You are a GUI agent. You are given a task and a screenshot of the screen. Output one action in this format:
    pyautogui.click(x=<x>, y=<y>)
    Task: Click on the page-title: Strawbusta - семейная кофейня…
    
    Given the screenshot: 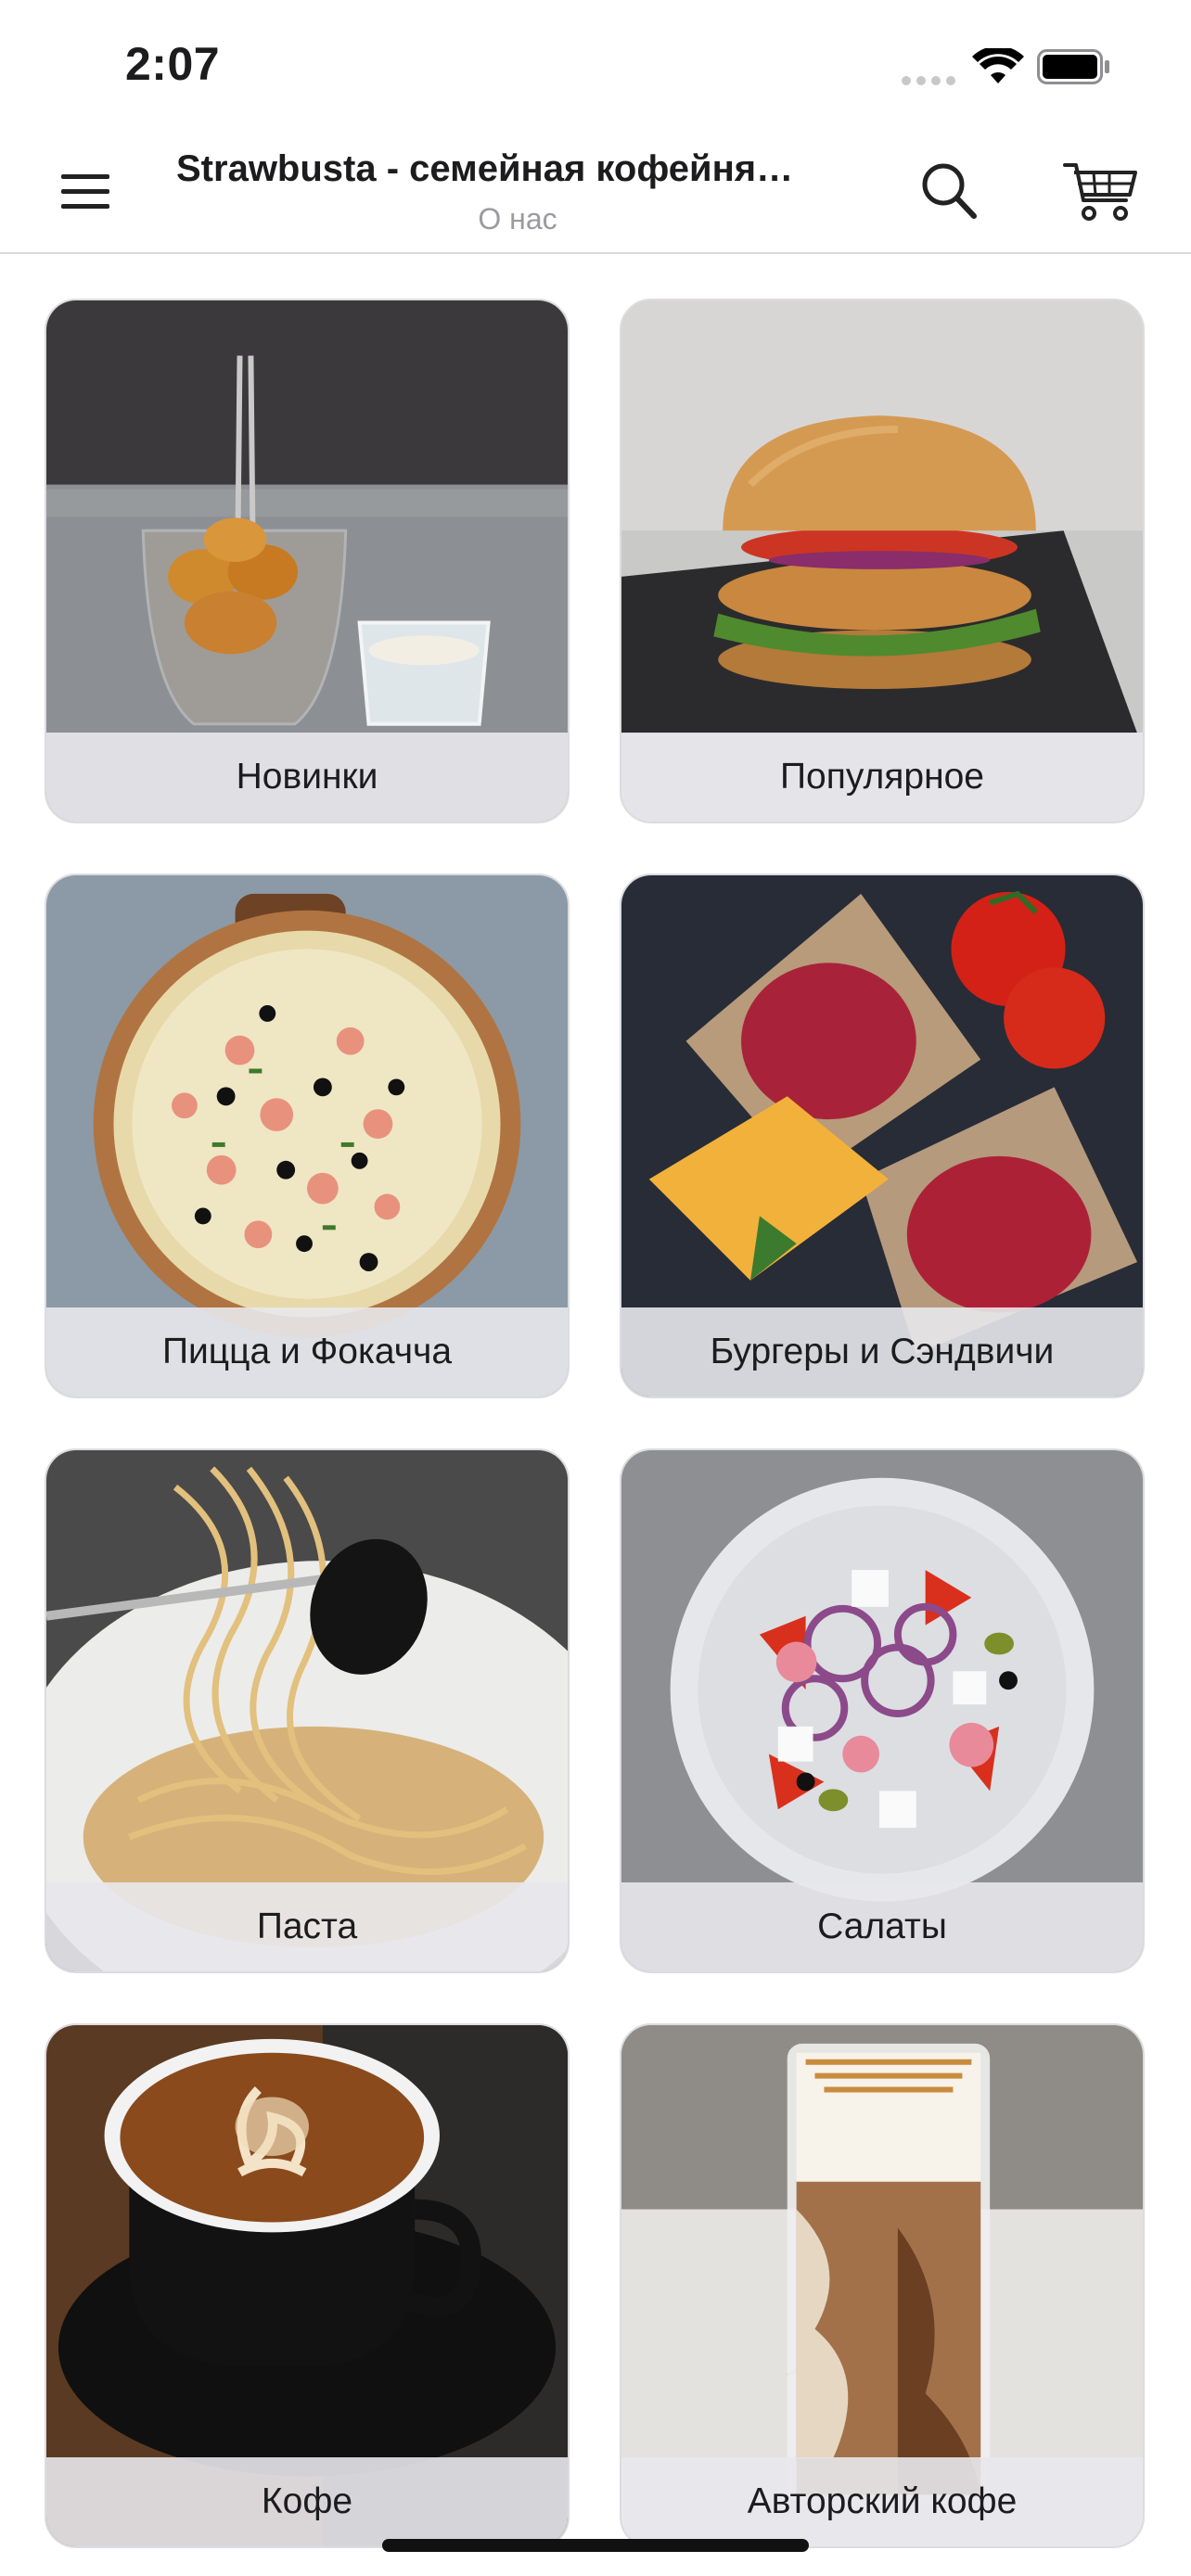 What is the action you would take?
    pyautogui.click(x=519, y=169)
    